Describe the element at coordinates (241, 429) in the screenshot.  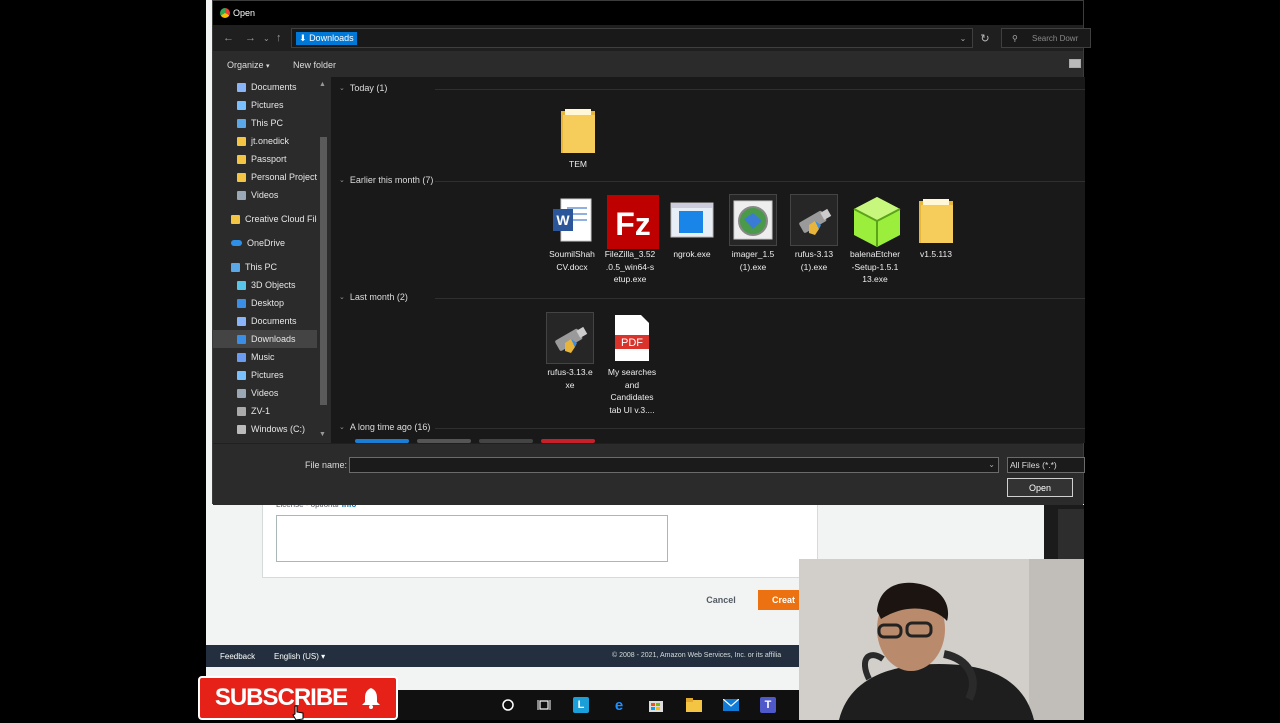
I see `drive-icon` at that location.